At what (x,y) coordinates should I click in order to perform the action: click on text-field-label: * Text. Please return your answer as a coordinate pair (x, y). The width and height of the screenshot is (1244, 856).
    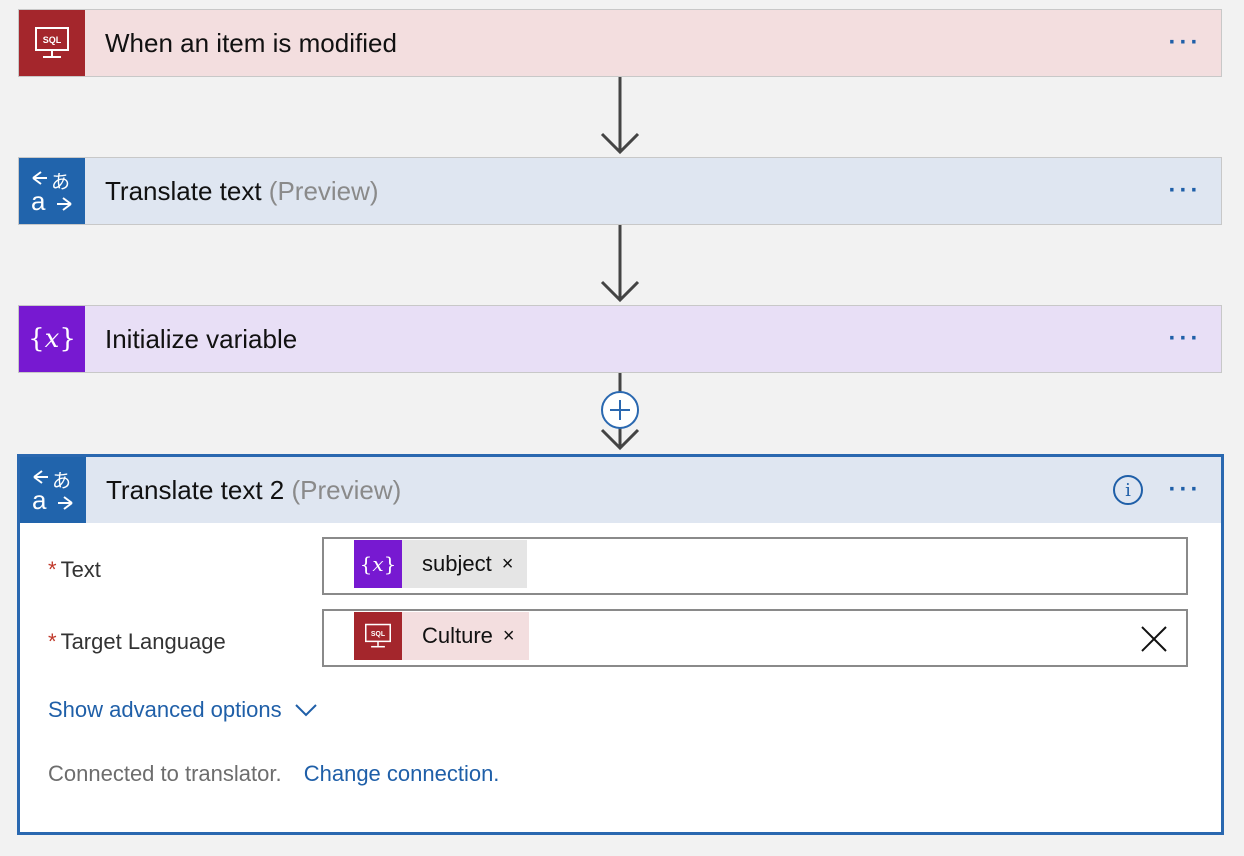
    Looking at the image, I should click on (74, 569).